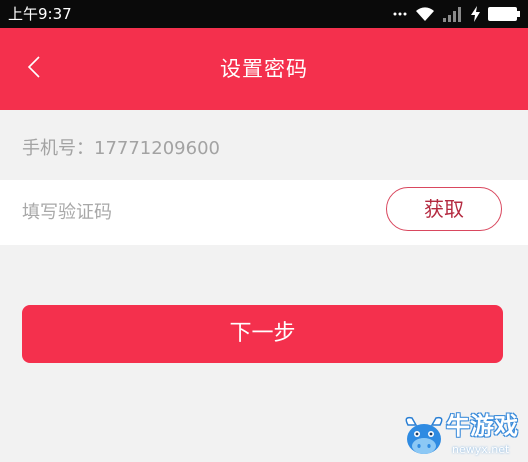 This screenshot has height=462, width=528. I want to click on watermark: 牛游戏 newyx.net, so click(463, 436).